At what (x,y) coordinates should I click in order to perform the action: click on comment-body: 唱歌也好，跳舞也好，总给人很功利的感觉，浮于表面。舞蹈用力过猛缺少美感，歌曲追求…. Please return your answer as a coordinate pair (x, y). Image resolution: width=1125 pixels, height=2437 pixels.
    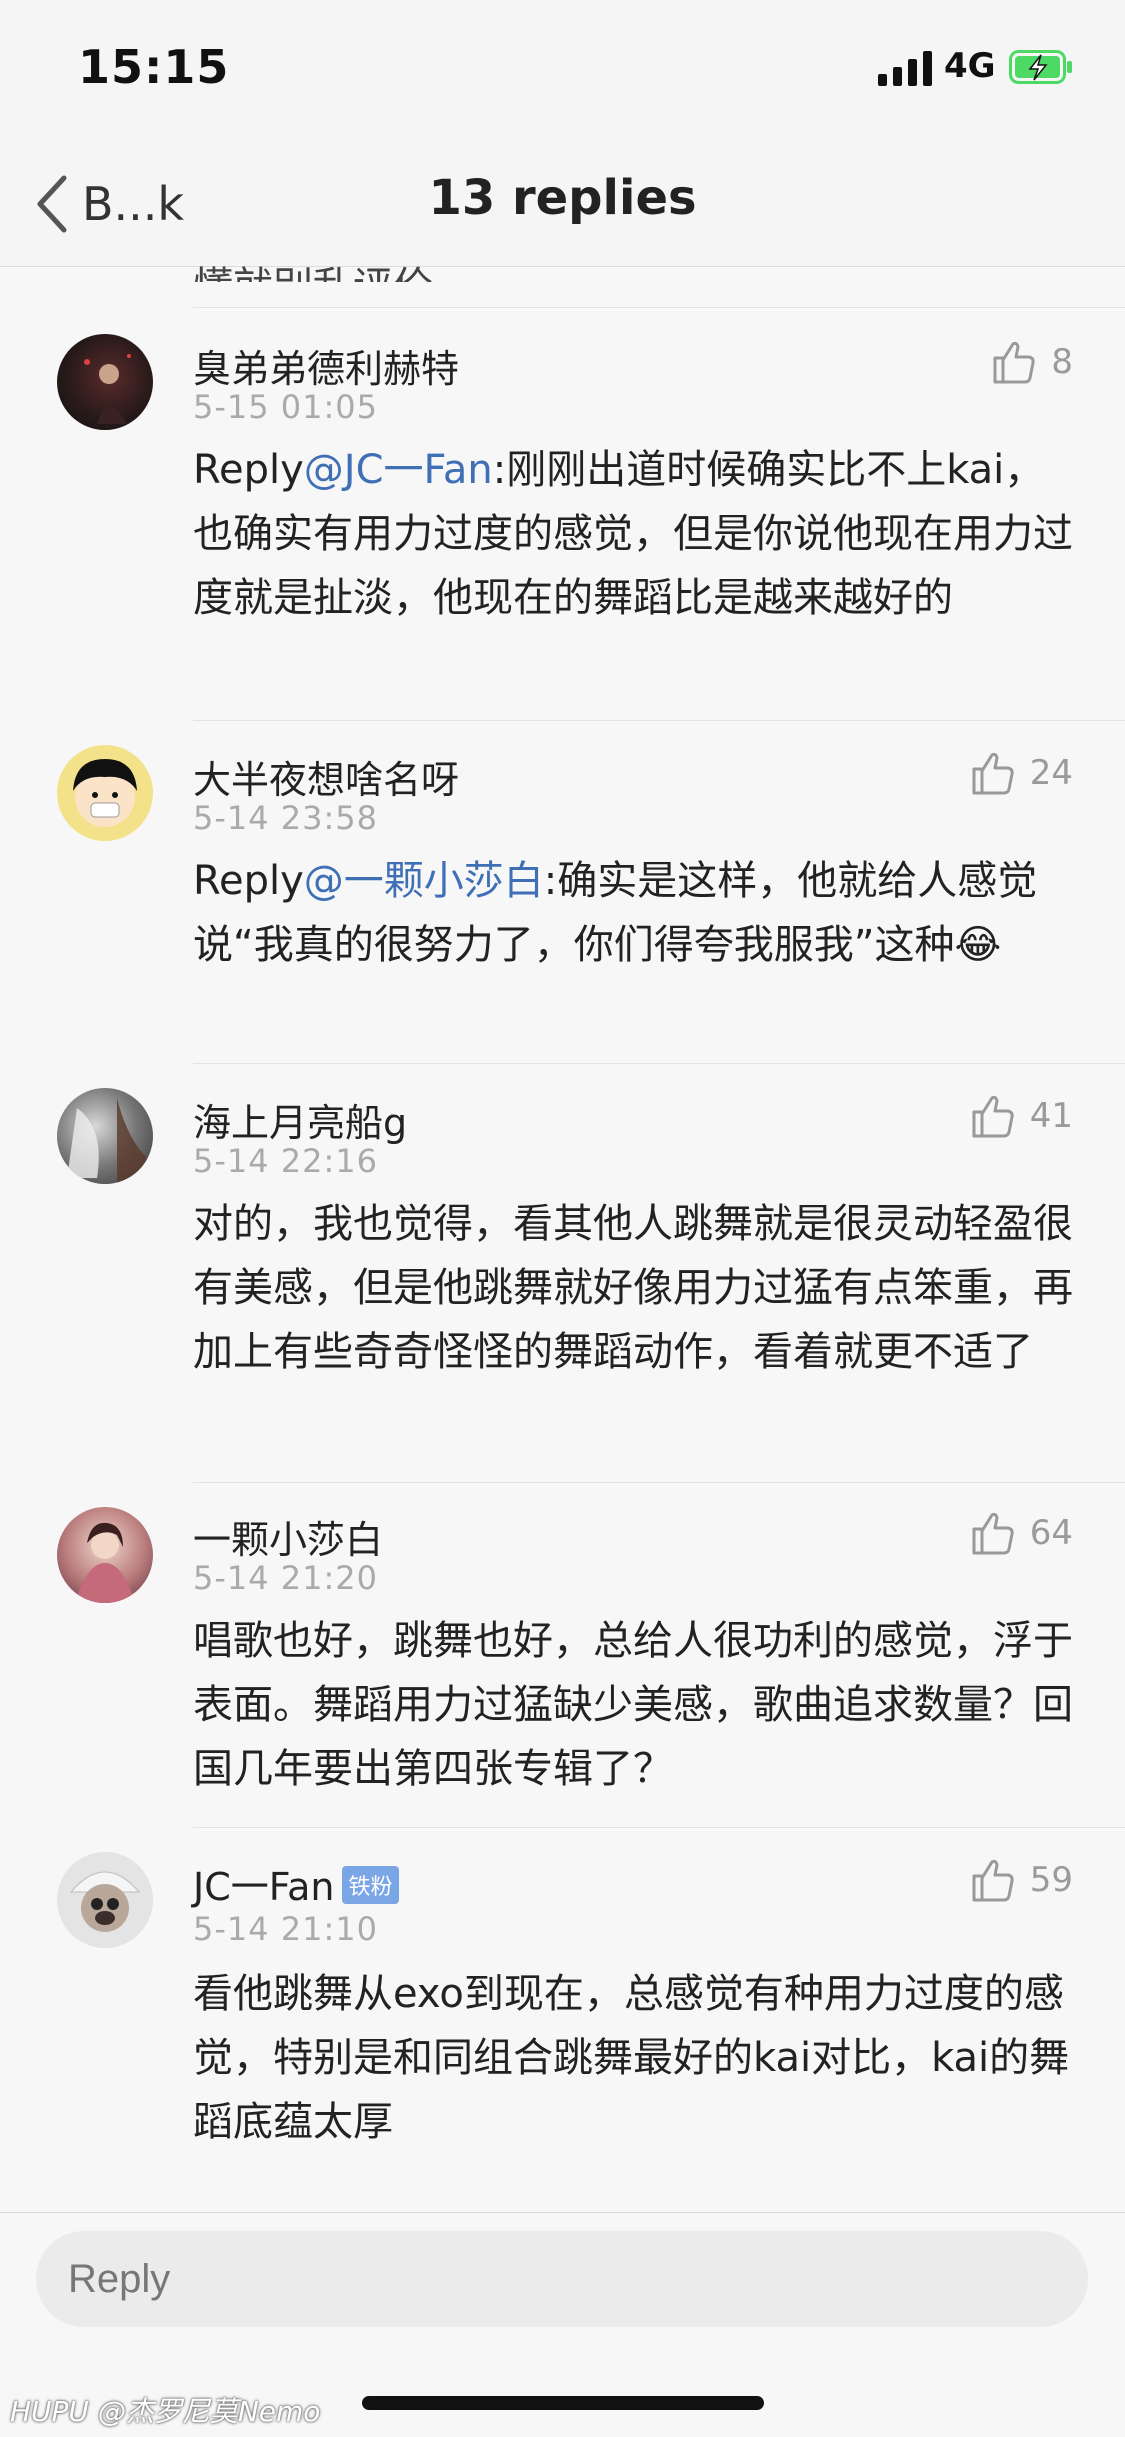
    Looking at the image, I should click on (633, 1705).